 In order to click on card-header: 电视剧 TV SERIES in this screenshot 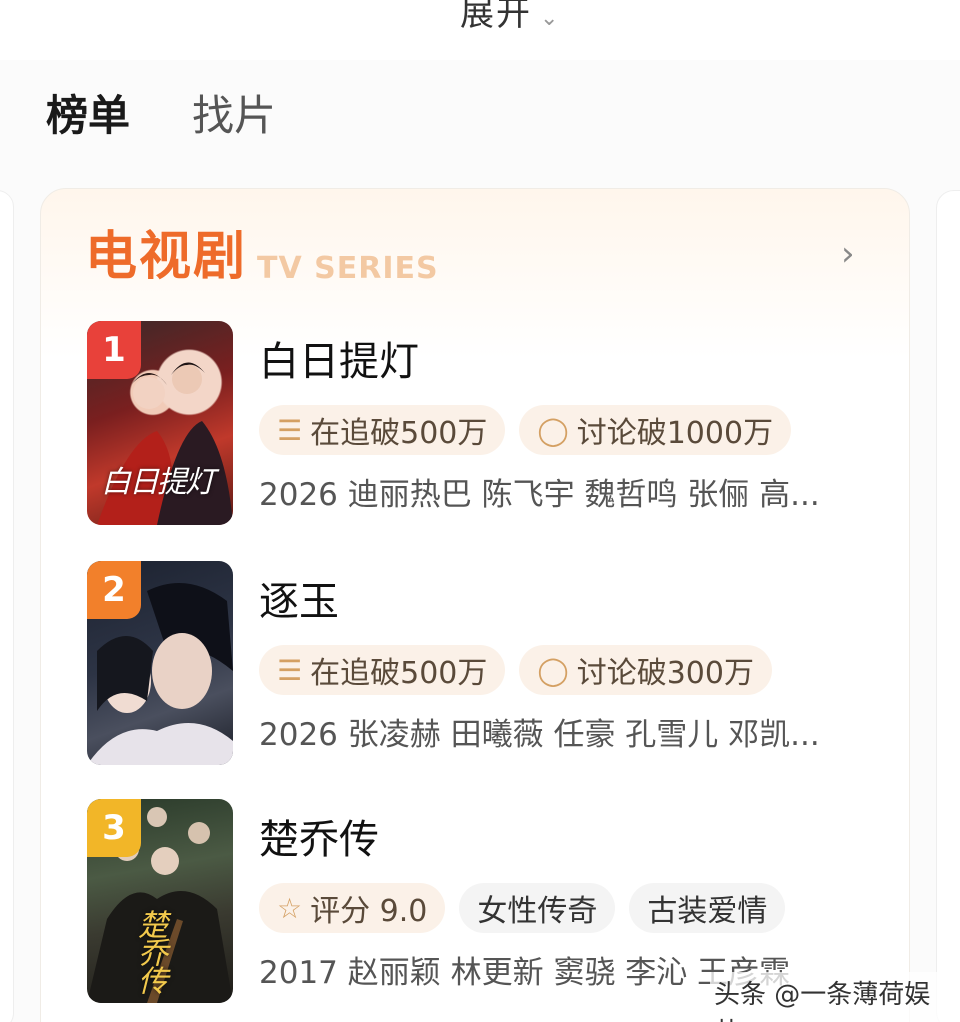, I will do `click(262, 257)`.